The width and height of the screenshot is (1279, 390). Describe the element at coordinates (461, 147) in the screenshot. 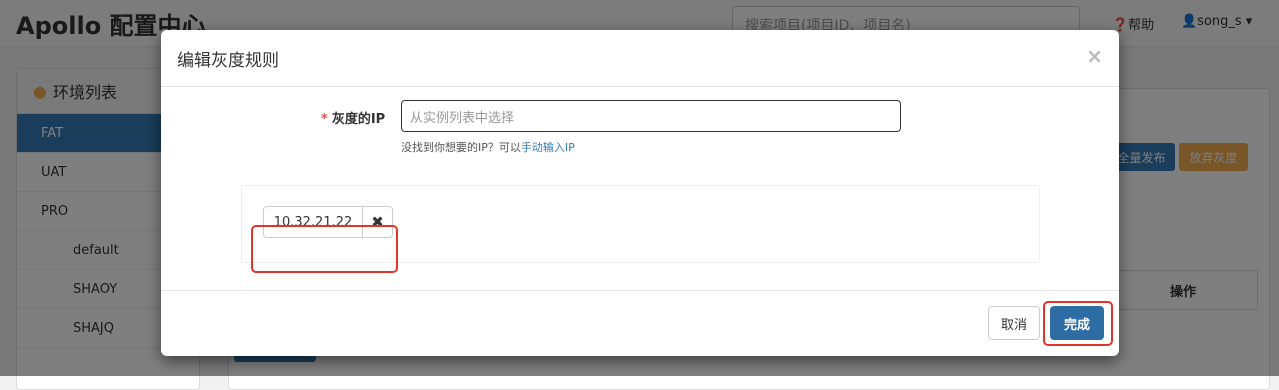

I see `hint-text: 没找到你想要的IP？可以` at that location.